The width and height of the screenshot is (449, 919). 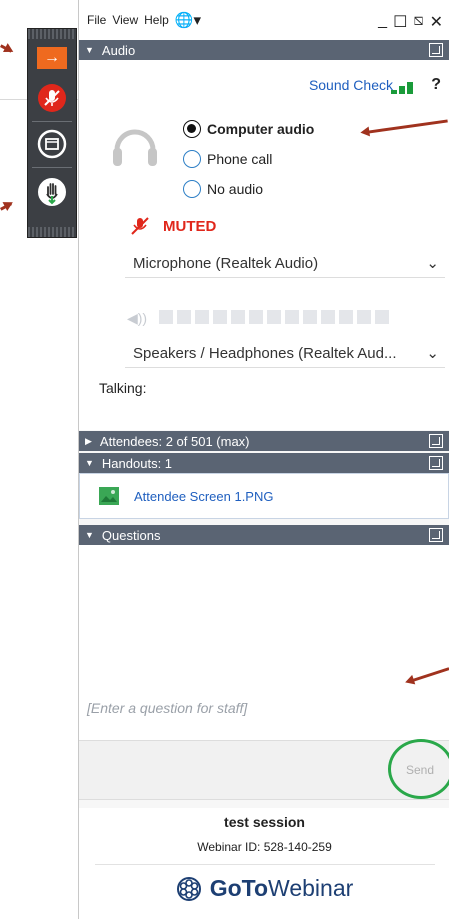 I want to click on close-button: ✕, so click(x=436, y=22).